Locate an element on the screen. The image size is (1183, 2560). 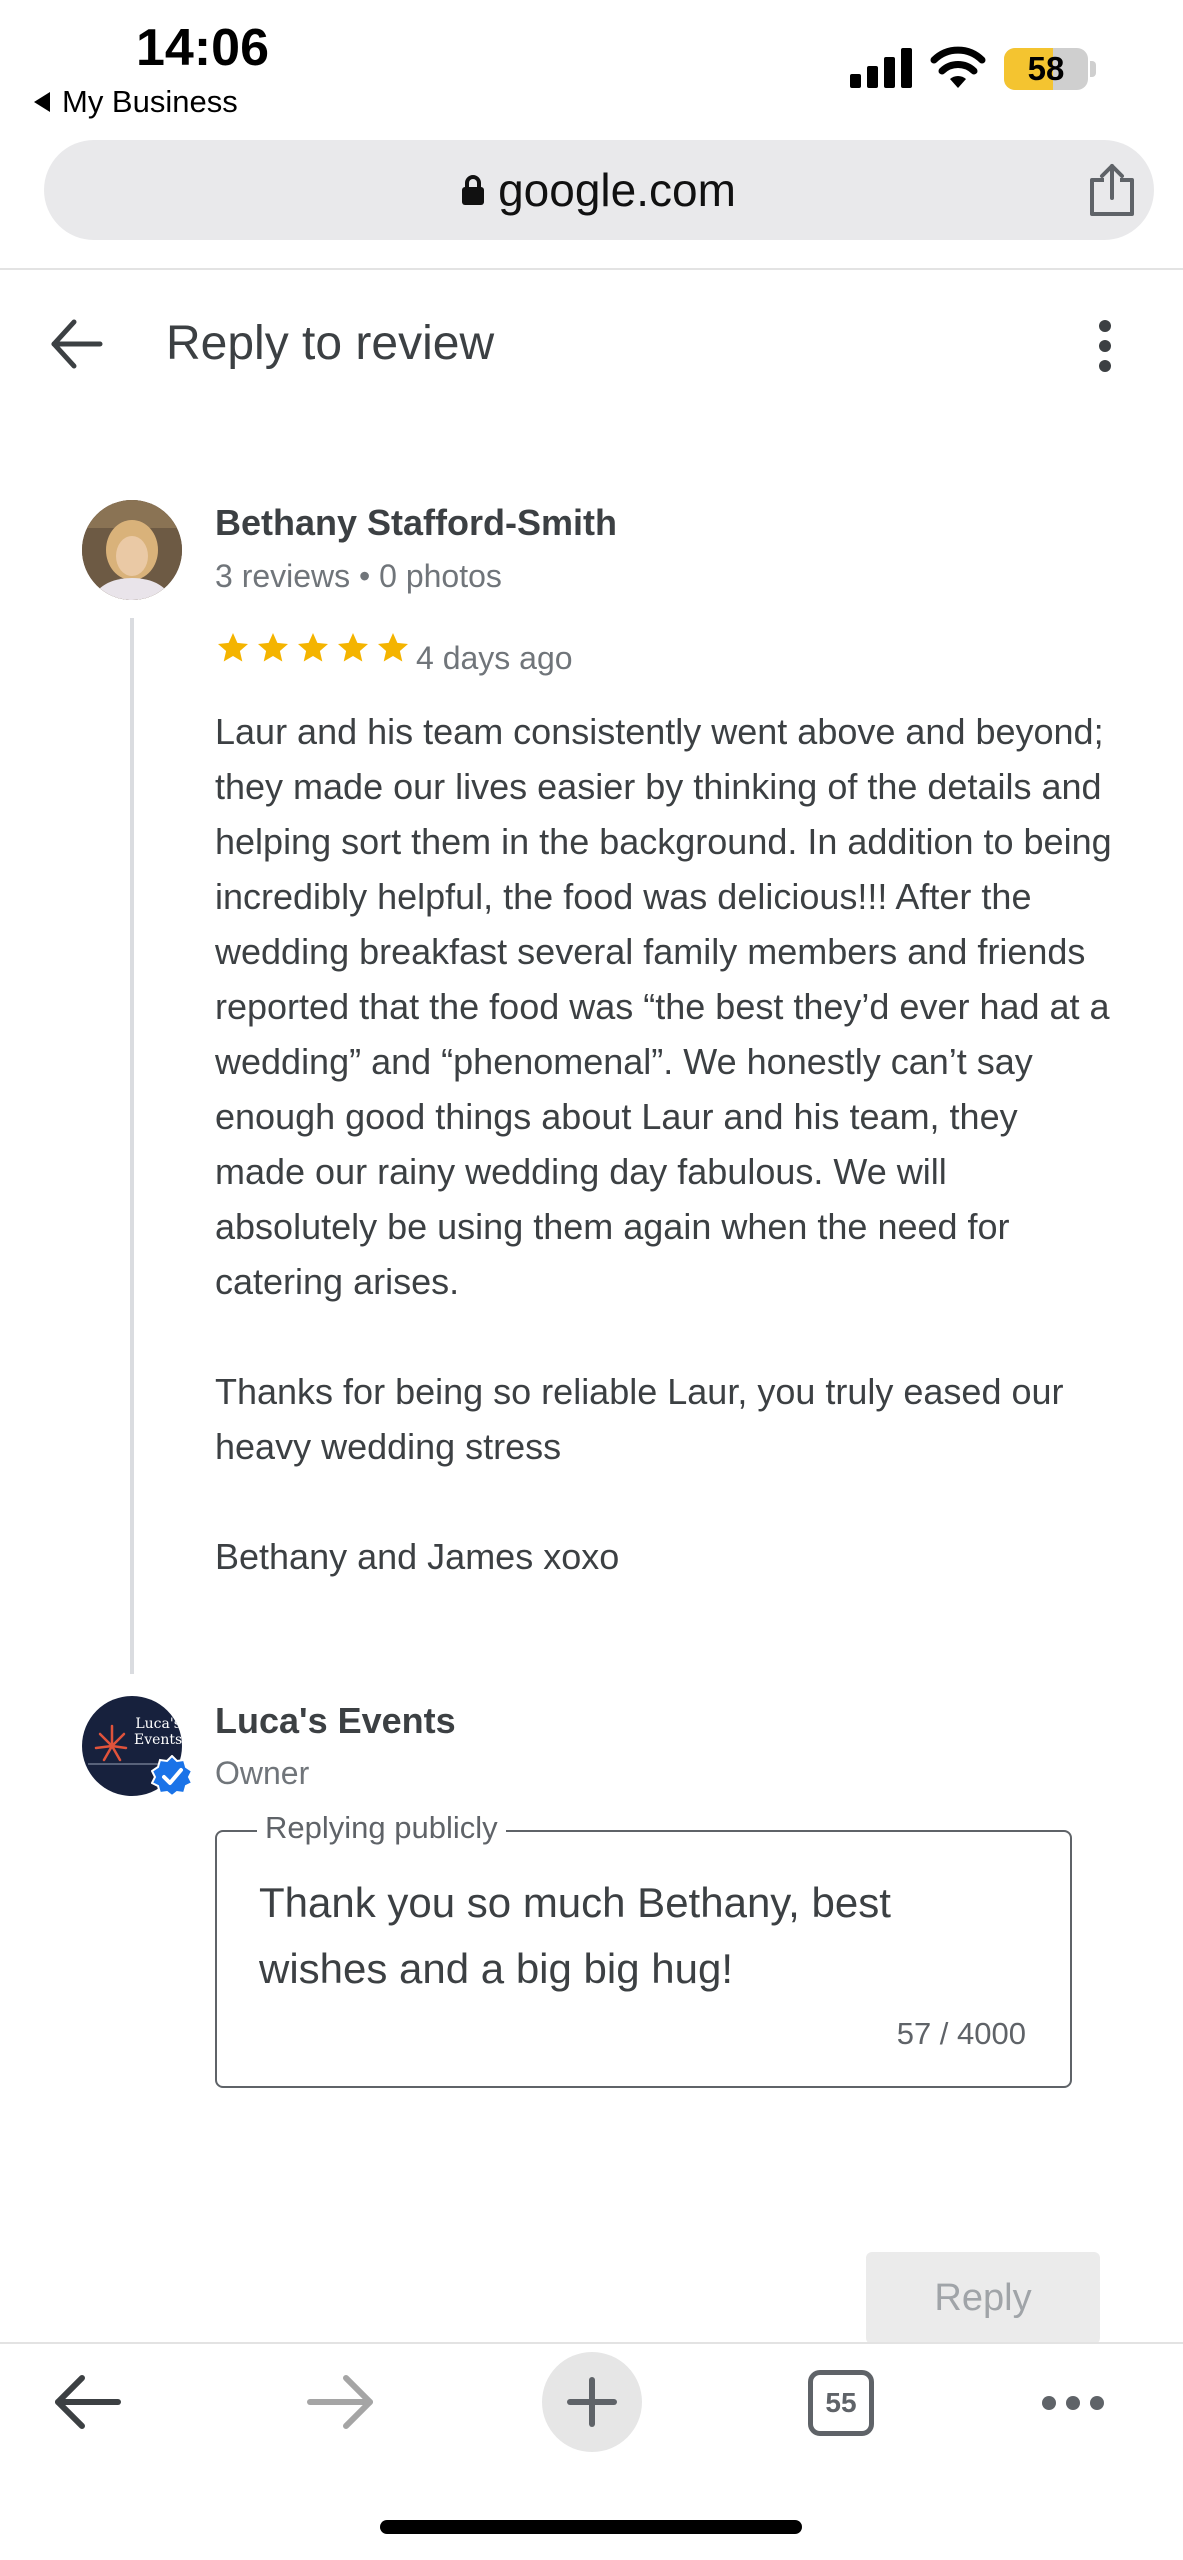
reviewer-avatar is located at coordinates (132, 550).